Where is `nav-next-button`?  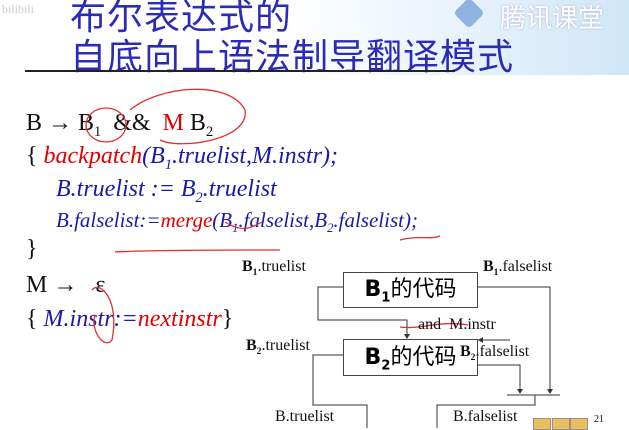
nav-next-button is located at coordinates (579, 424).